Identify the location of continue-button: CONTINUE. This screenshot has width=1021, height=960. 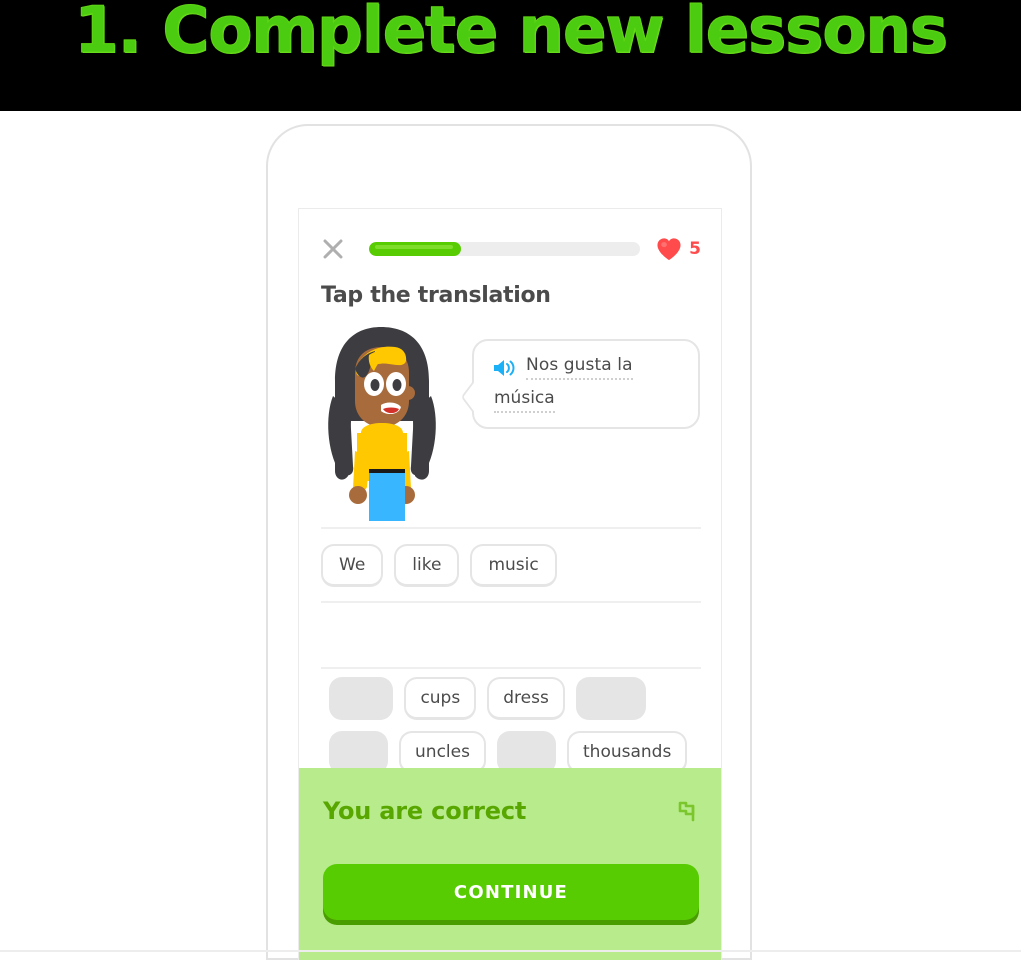
(511, 892).